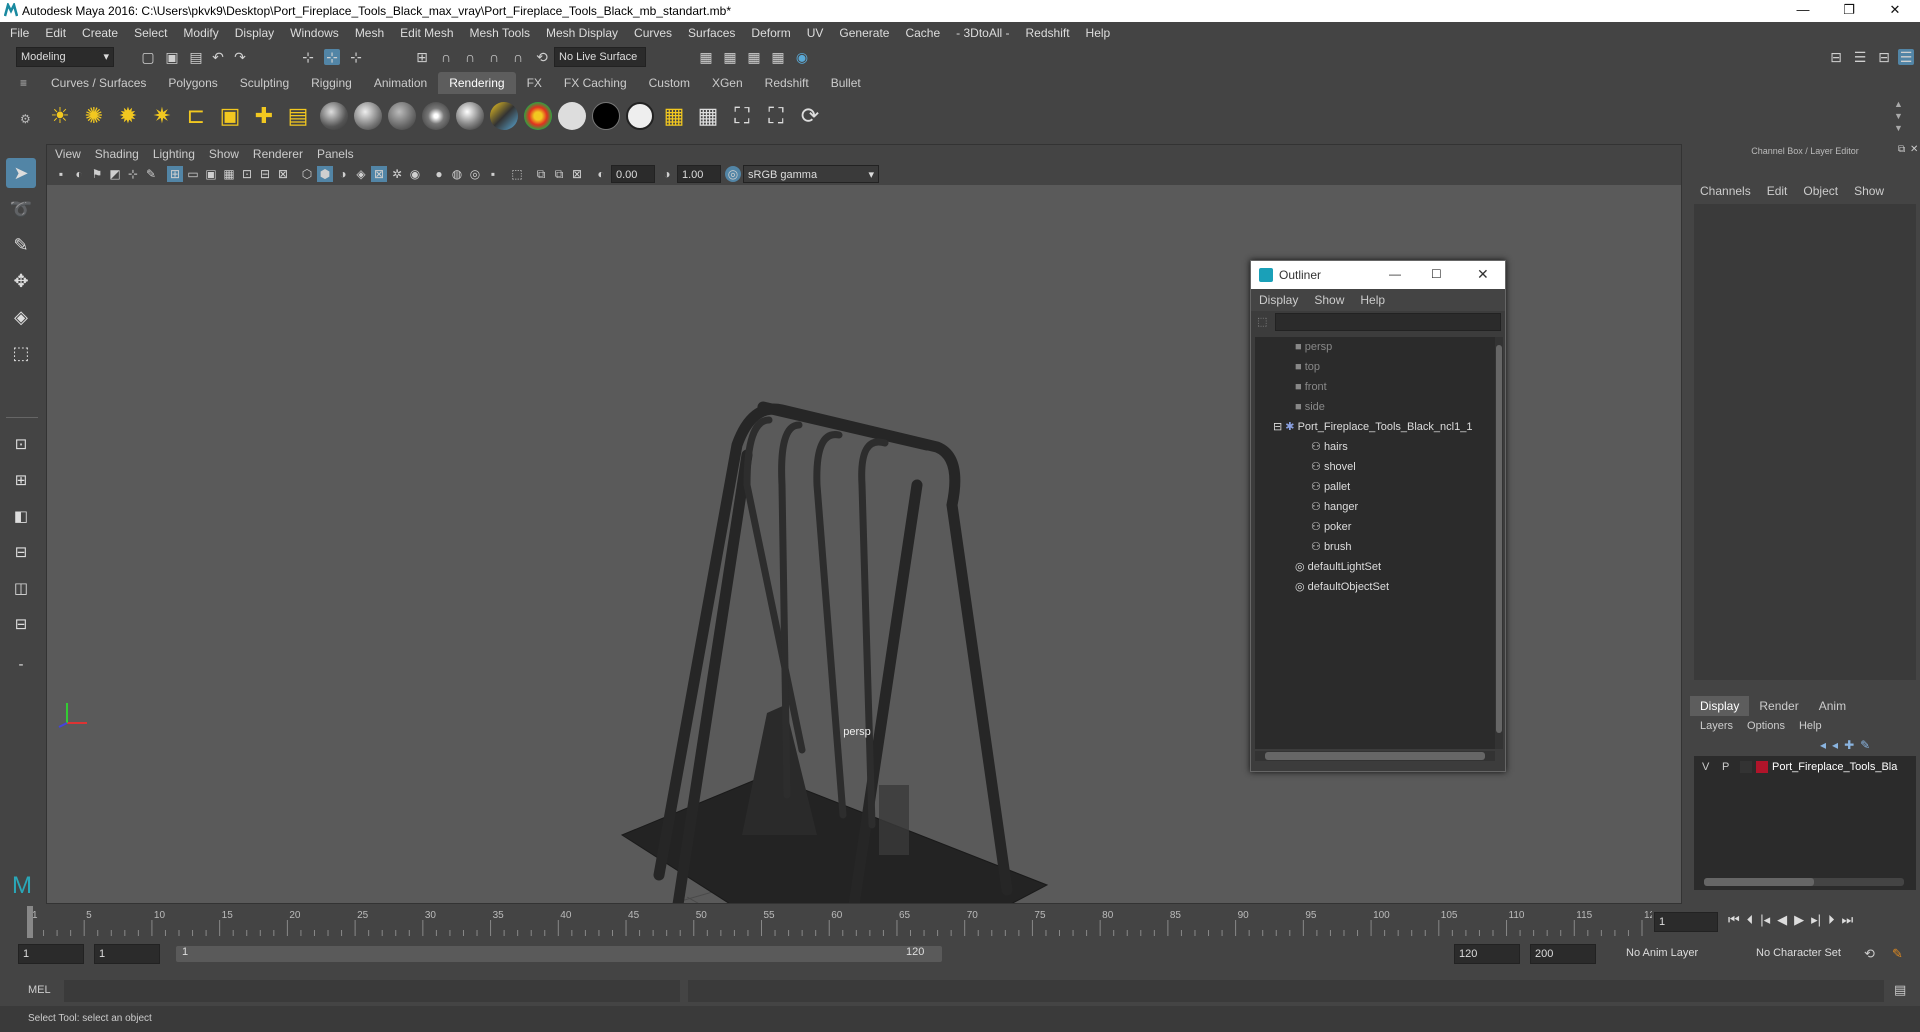 This screenshot has width=1920, height=1032. Describe the element at coordinates (601, 174) in the screenshot. I see `exposure-icon: ◐` at that location.